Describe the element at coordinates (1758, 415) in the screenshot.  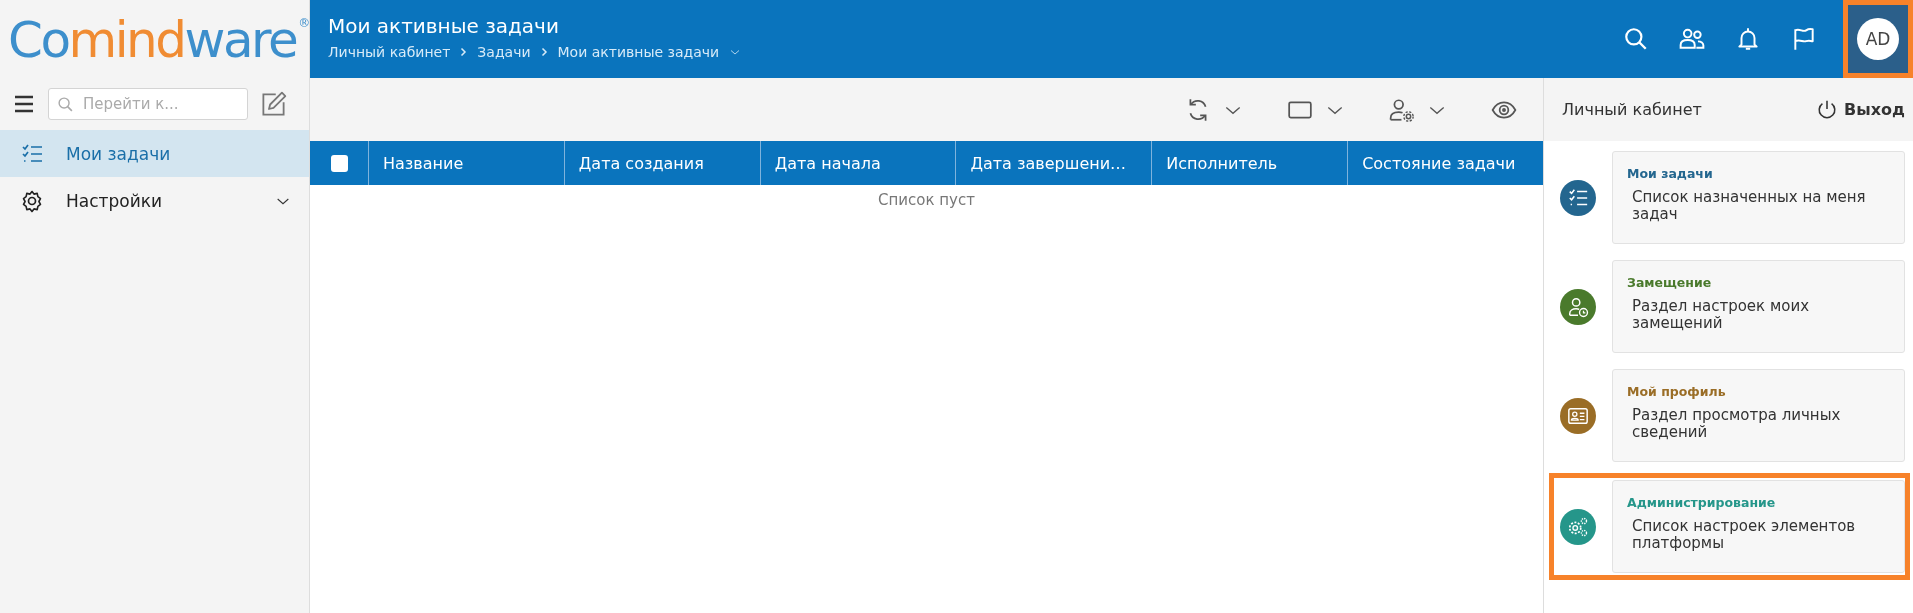
I see `panel-card: Мой профиль Раздел просмотра личных сведений` at that location.